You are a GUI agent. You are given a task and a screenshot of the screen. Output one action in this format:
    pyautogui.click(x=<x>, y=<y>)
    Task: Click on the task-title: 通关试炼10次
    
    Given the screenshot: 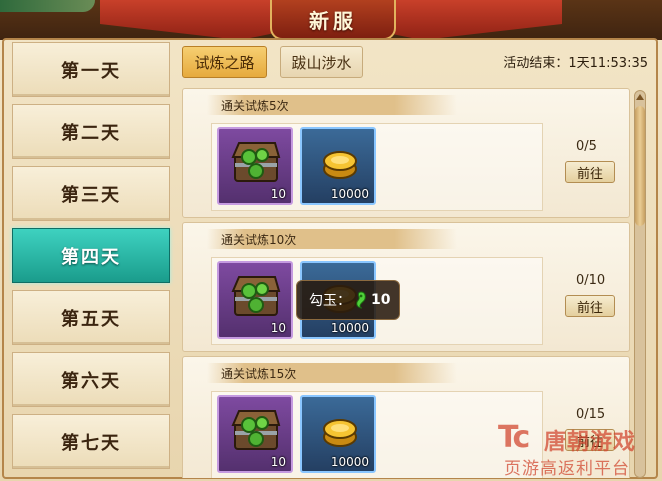 What is the action you would take?
    pyautogui.click(x=332, y=239)
    